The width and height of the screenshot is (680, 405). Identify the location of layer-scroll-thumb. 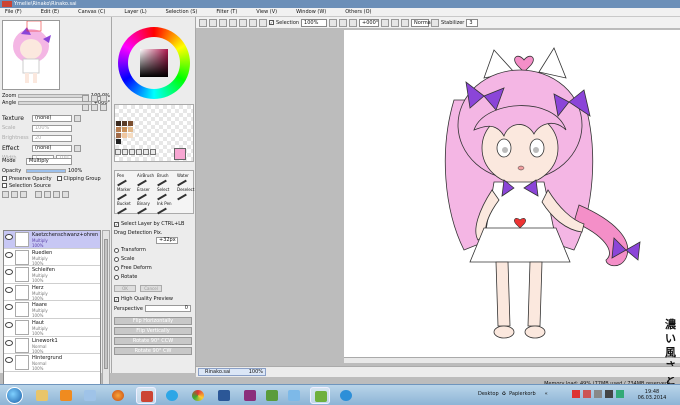
(106, 304).